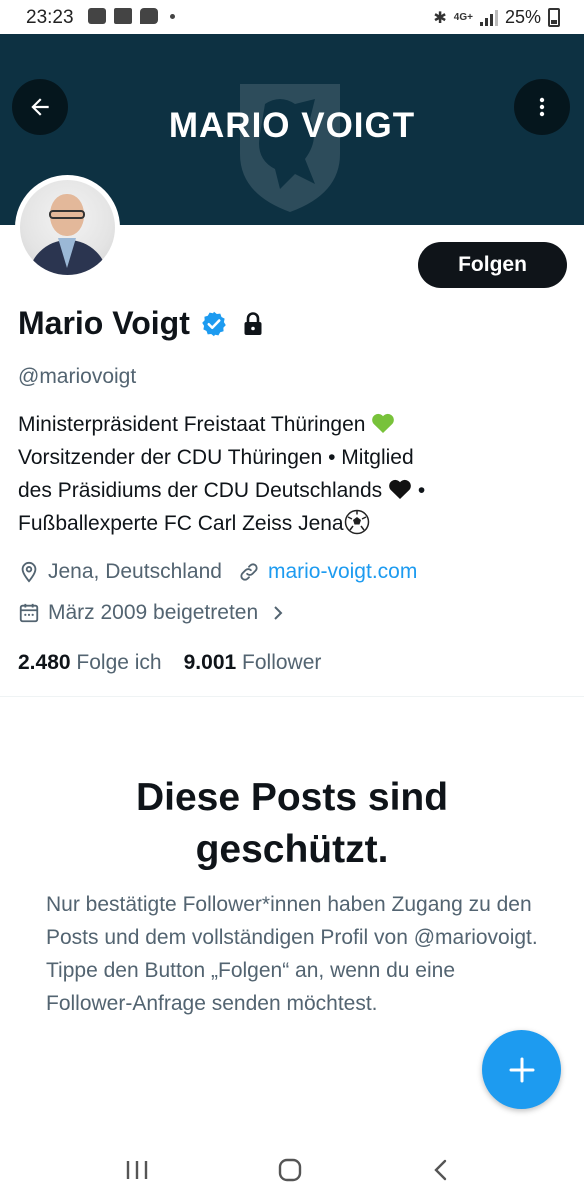 The image size is (584, 1200). What do you see at coordinates (288, 424) in the screenshot?
I see `bio-line: Ministerpräsident Freistaat Thüringen` at bounding box center [288, 424].